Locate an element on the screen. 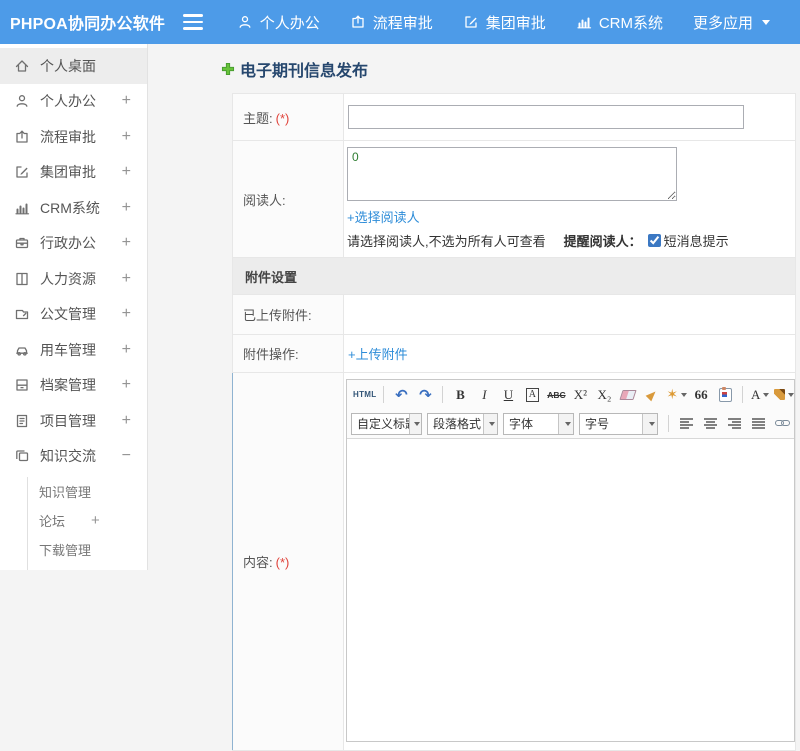 The width and height of the screenshot is (800, 751). heading-style-select-value: 自定义标题 is located at coordinates (383, 424).